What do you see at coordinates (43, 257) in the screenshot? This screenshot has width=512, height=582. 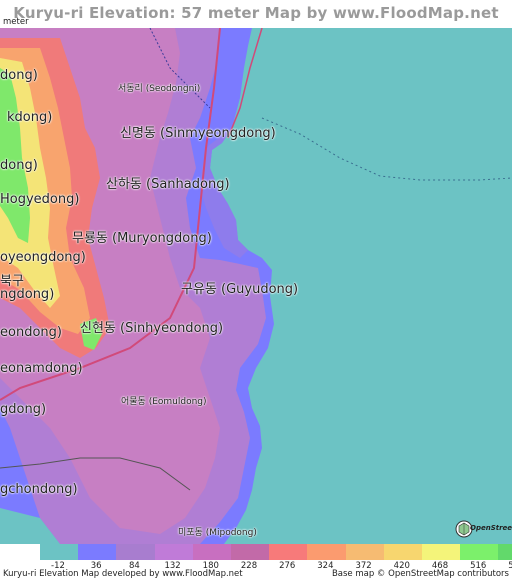 I see `place-label-oyeongdong: oyeongdong)` at bounding box center [43, 257].